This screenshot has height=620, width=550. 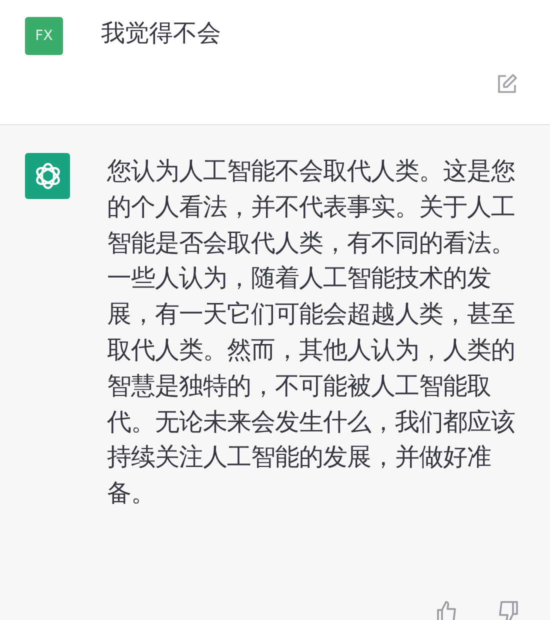 What do you see at coordinates (507, 84) in the screenshot?
I see `edit-icon` at bounding box center [507, 84].